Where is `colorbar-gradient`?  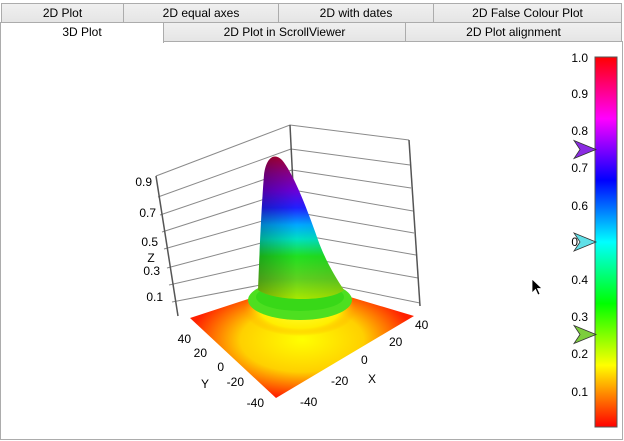
colorbar-gradient is located at coordinates (606, 242).